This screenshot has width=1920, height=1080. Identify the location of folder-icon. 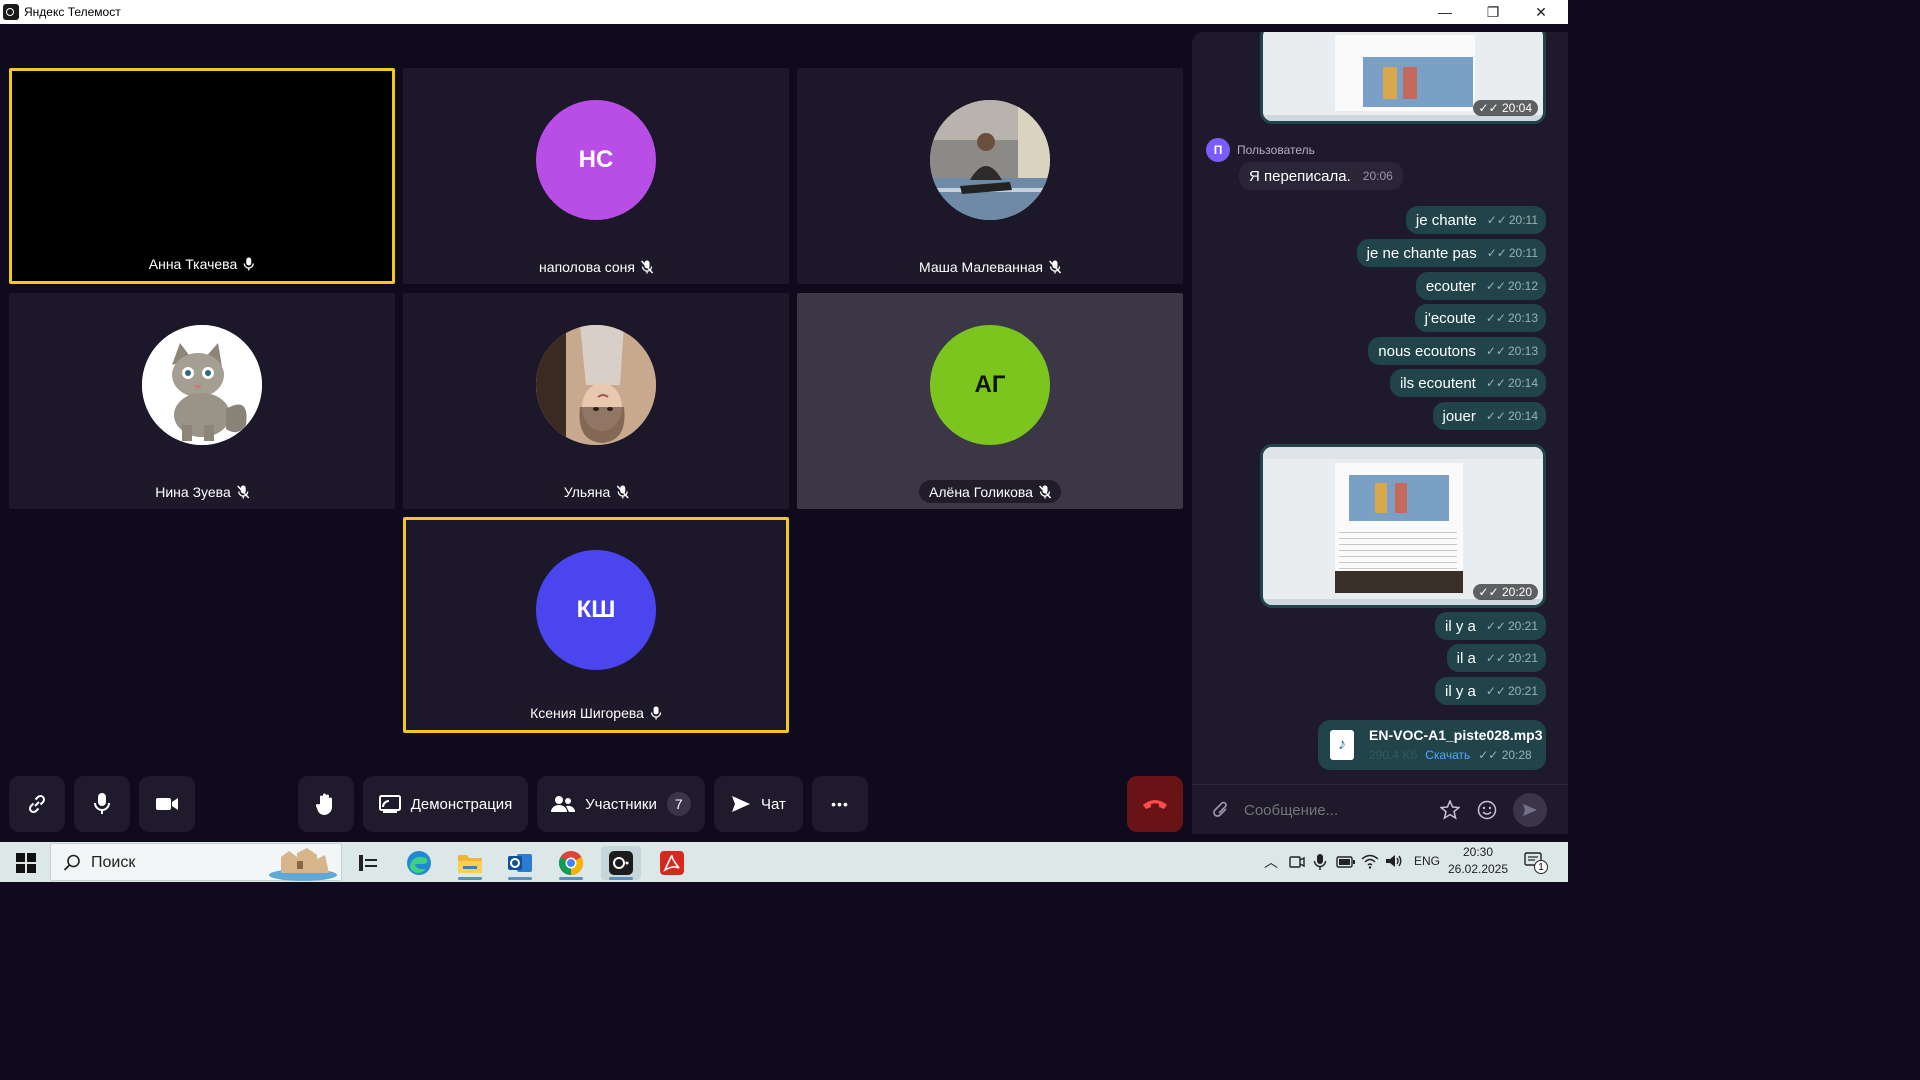
(470, 864).